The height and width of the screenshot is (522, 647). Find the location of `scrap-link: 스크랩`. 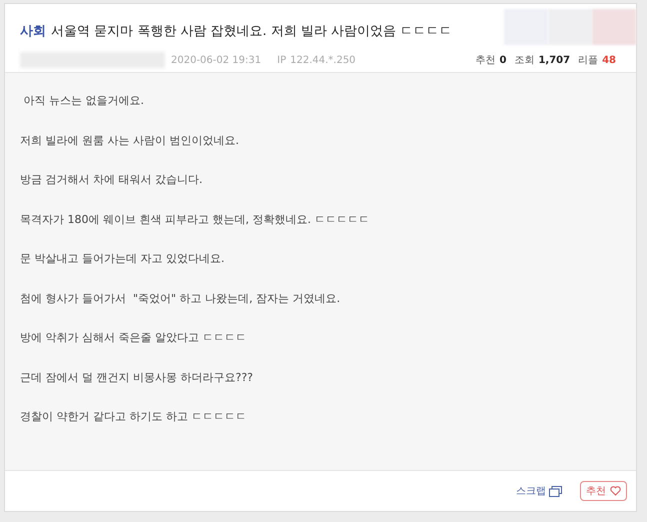

scrap-link: 스크랩 is located at coordinates (531, 491).